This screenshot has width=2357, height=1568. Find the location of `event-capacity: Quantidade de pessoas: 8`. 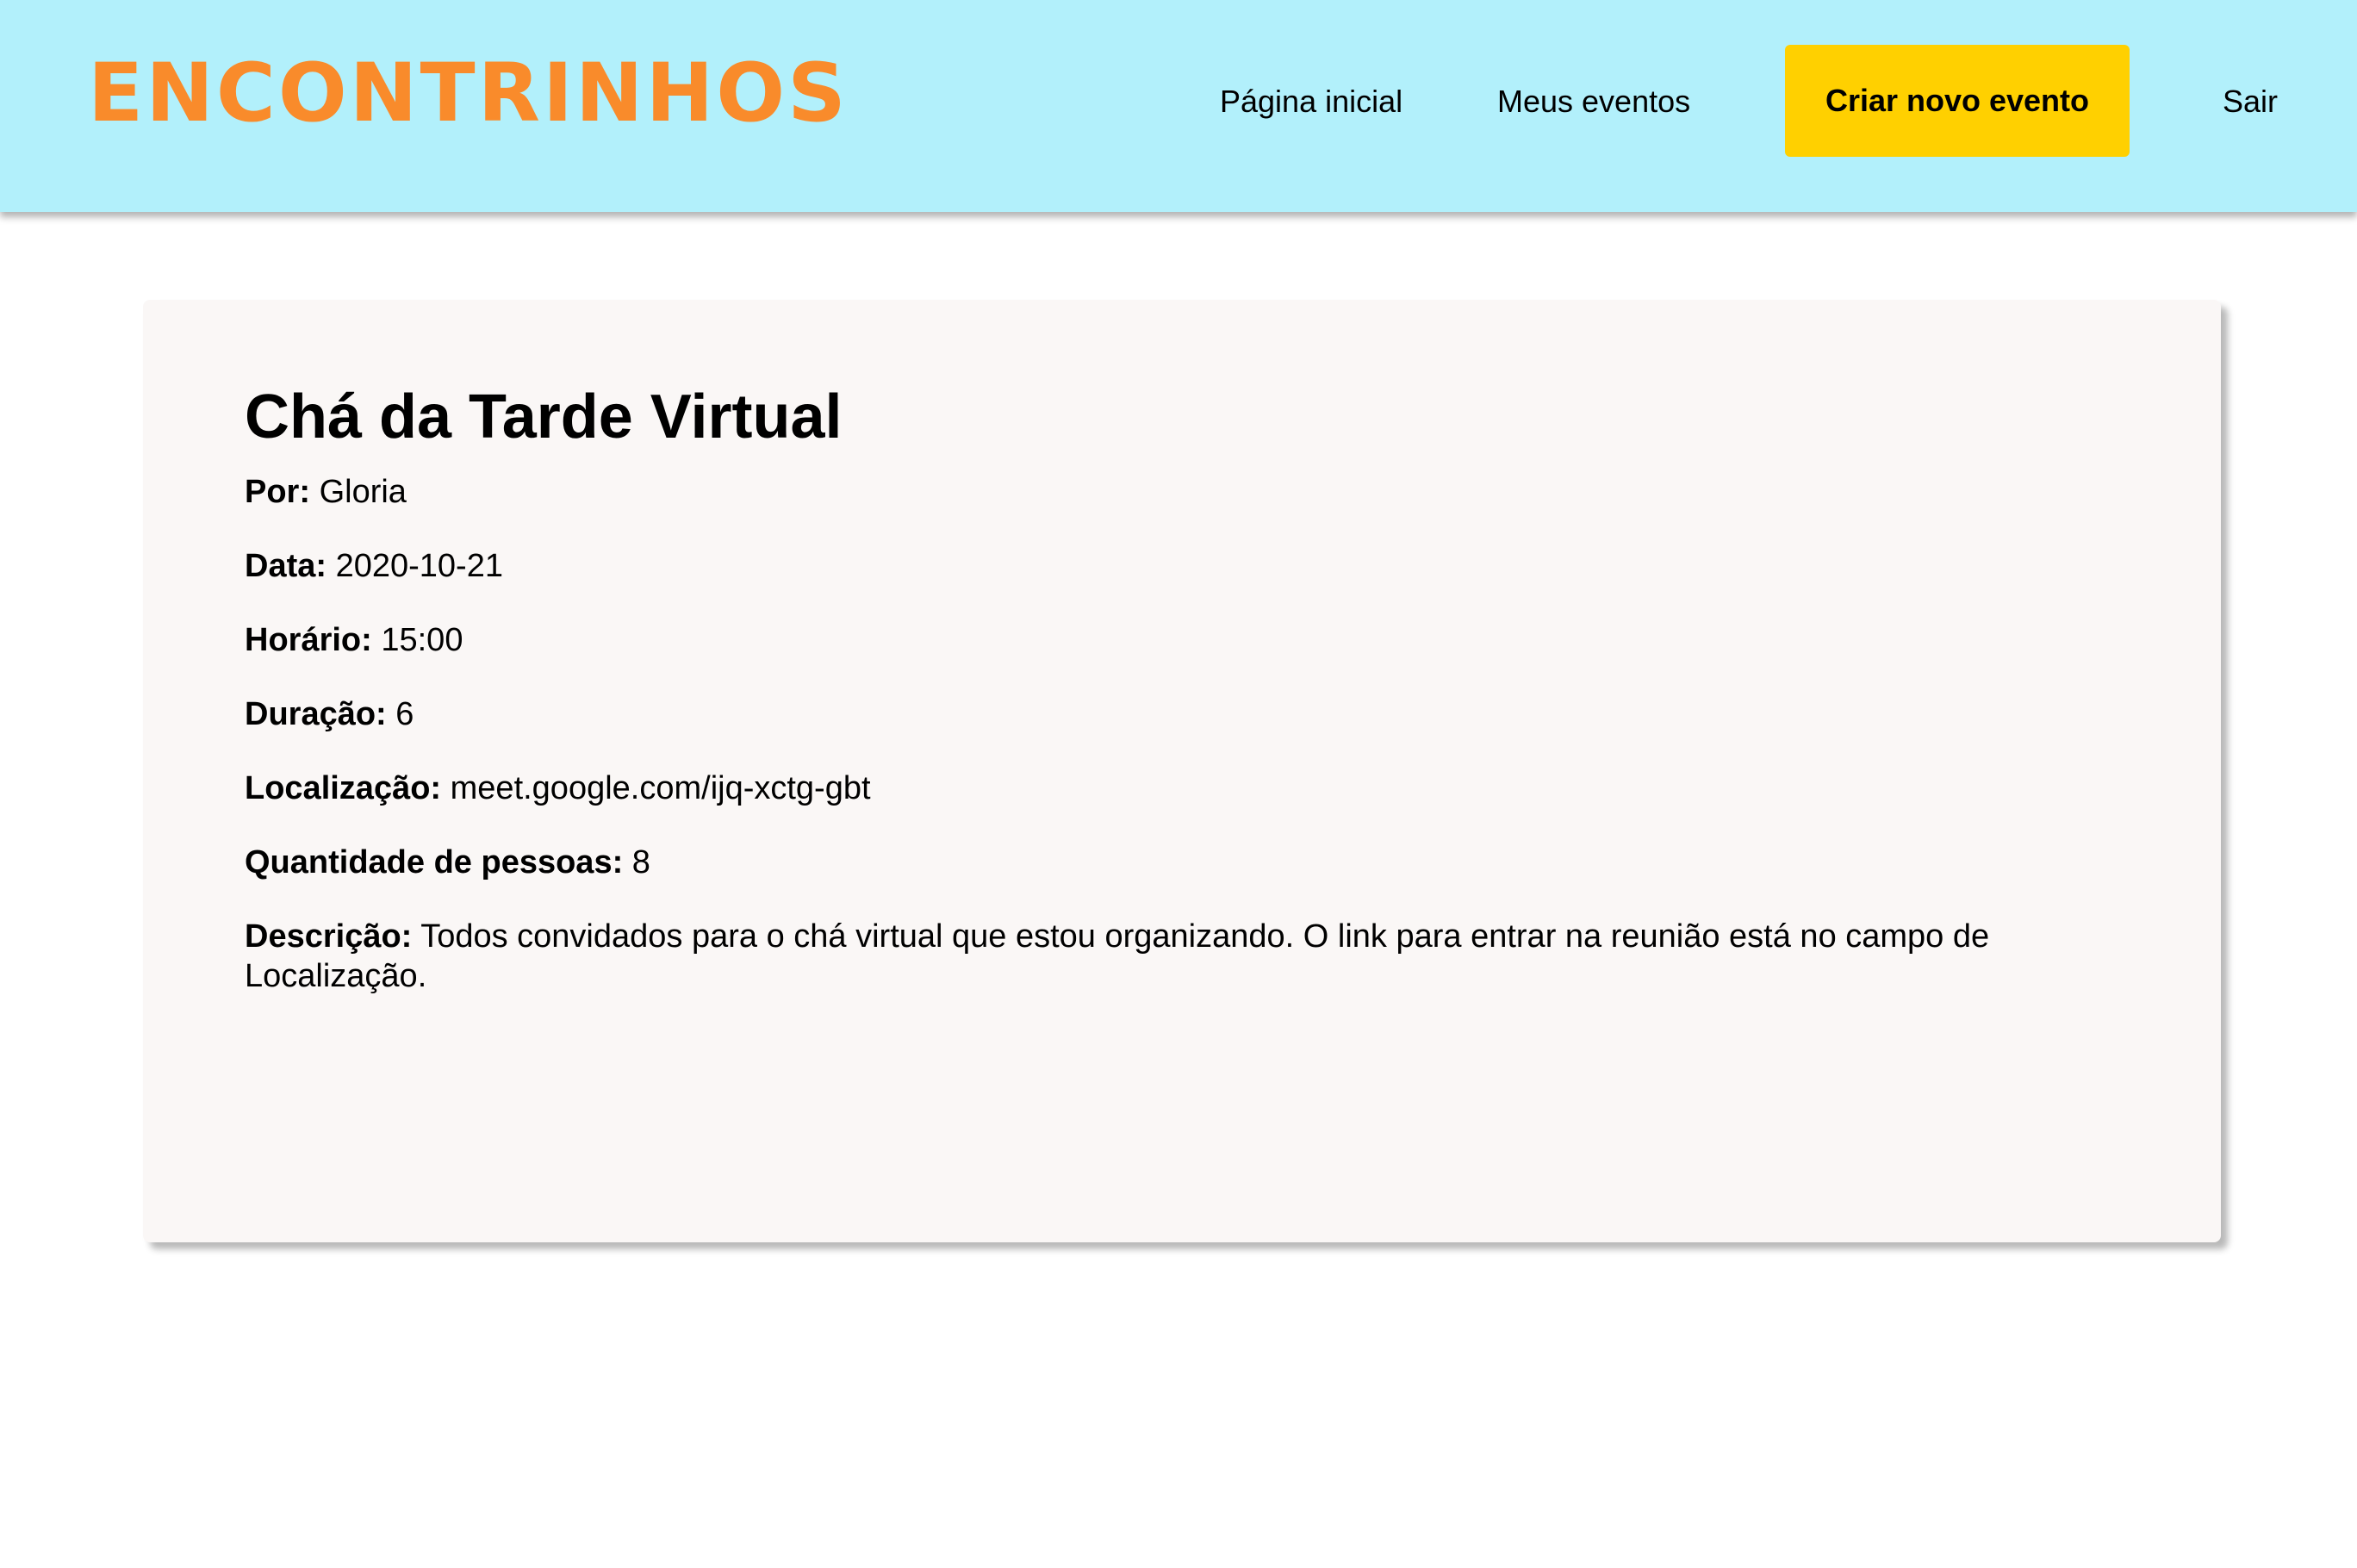

event-capacity: Quantidade de pessoas: 8 is located at coordinates (1175, 863).